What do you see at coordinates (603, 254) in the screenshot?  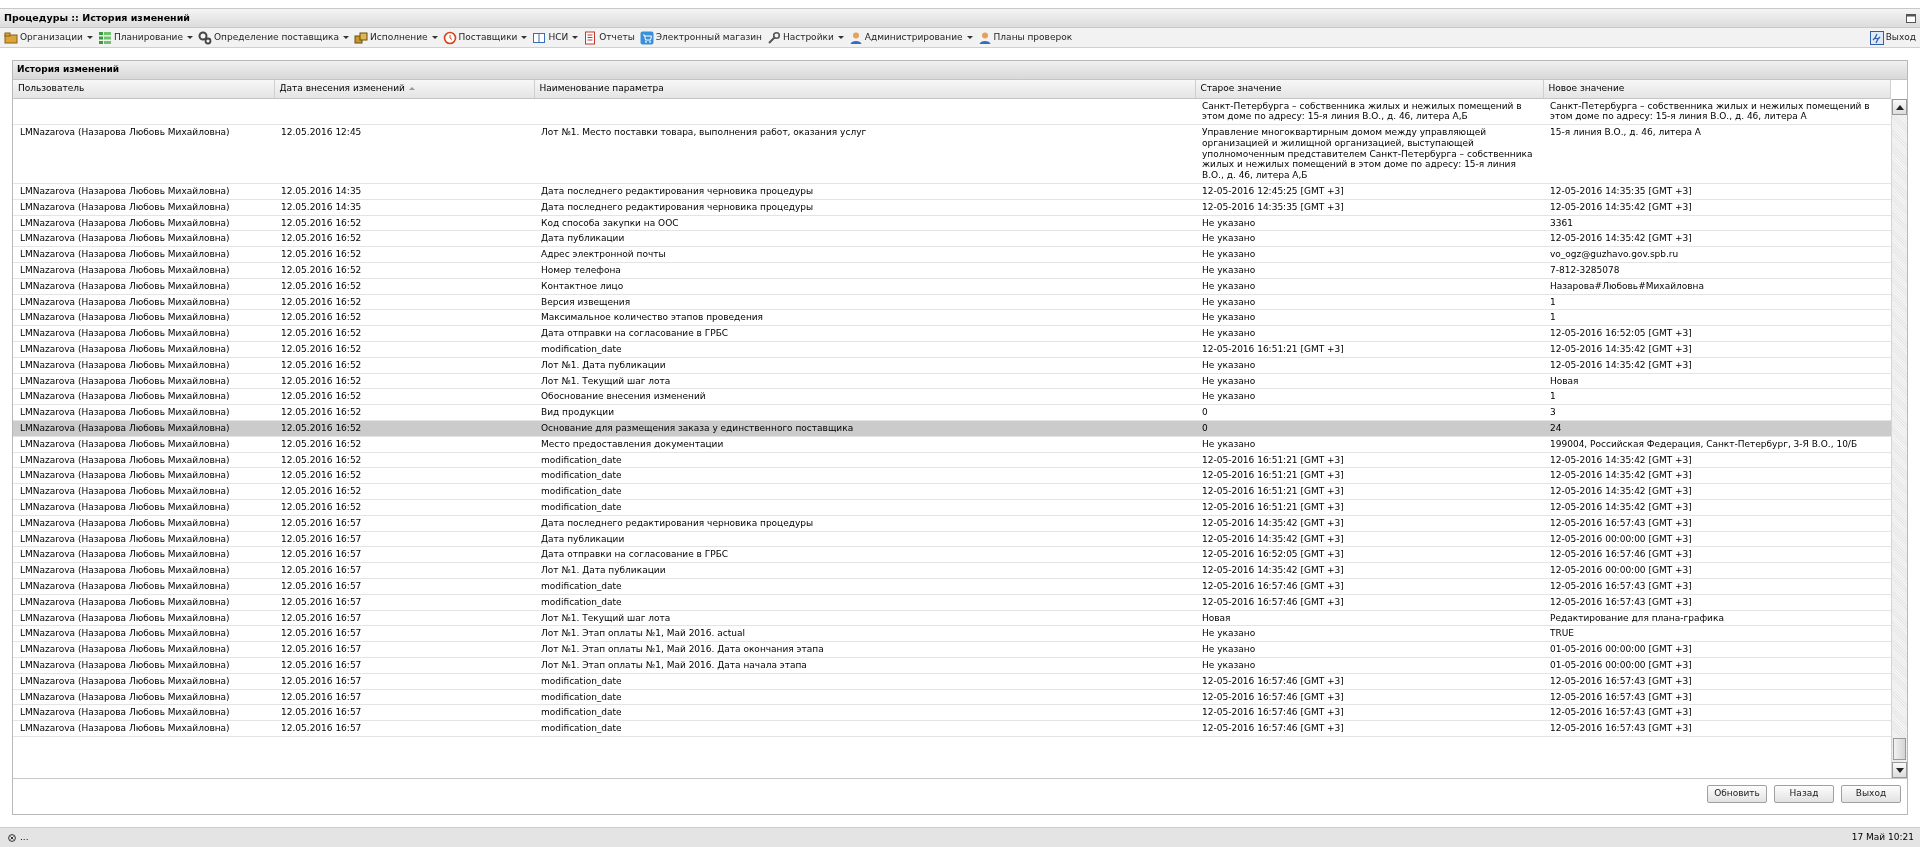 I see `table-cell: Адрес электронной почты` at bounding box center [603, 254].